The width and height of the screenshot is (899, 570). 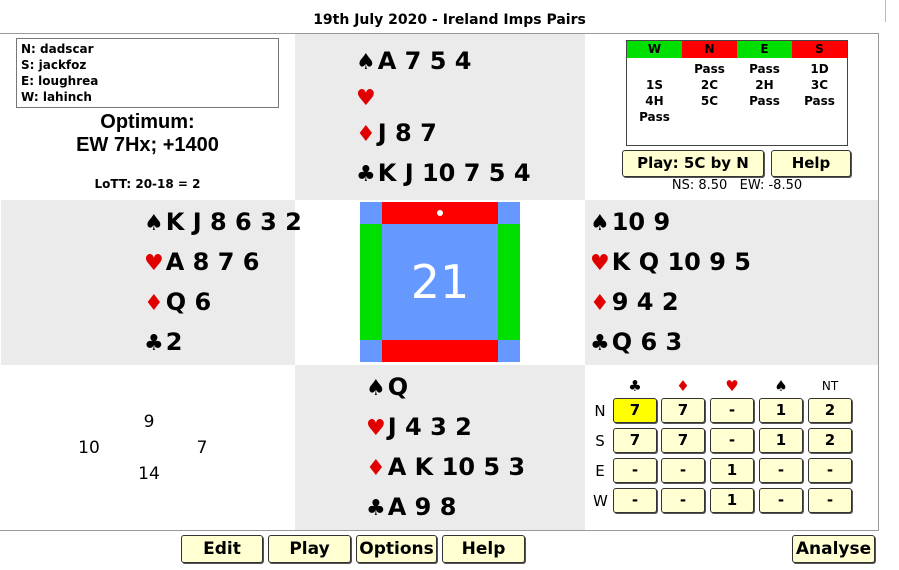 What do you see at coordinates (709, 49) in the screenshot?
I see `bid-header-north: N` at bounding box center [709, 49].